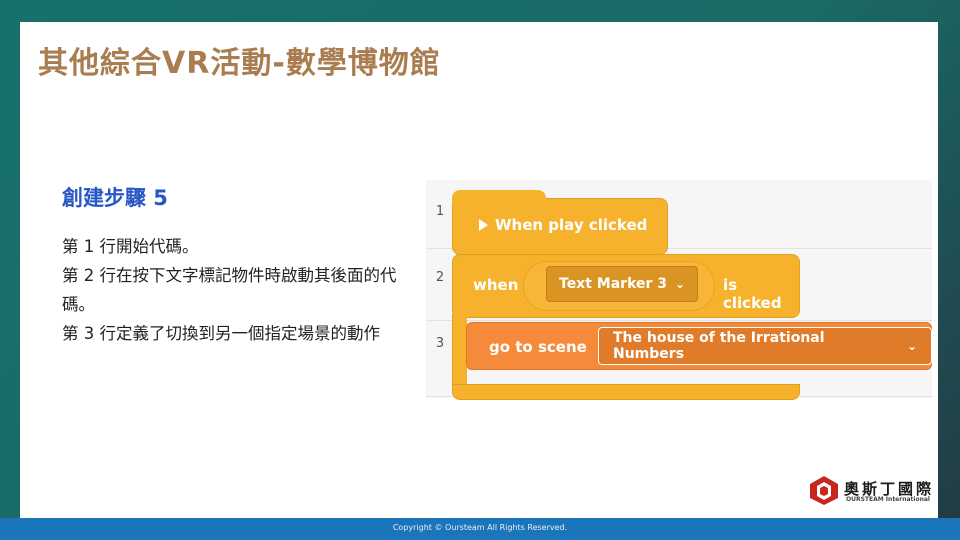  What do you see at coordinates (496, 285) in the screenshot?
I see `when-label: when` at bounding box center [496, 285].